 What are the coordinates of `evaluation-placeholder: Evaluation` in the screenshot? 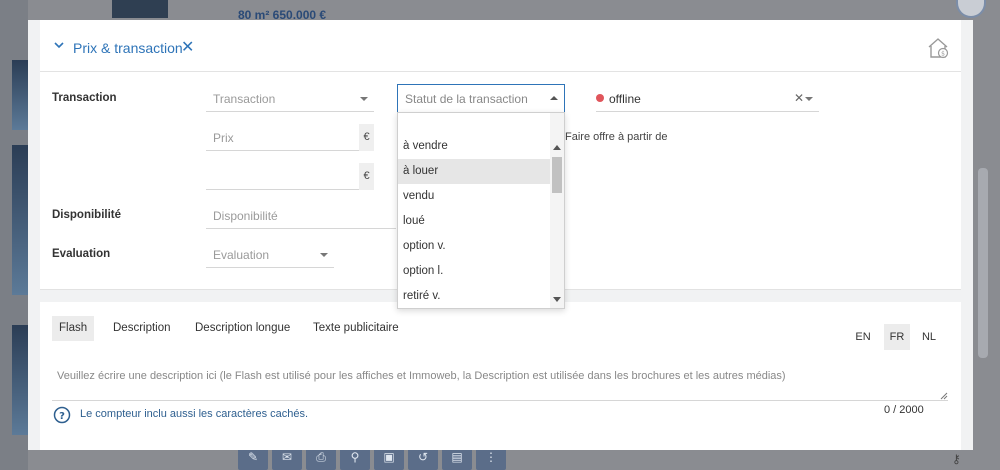 It's located at (241, 255).